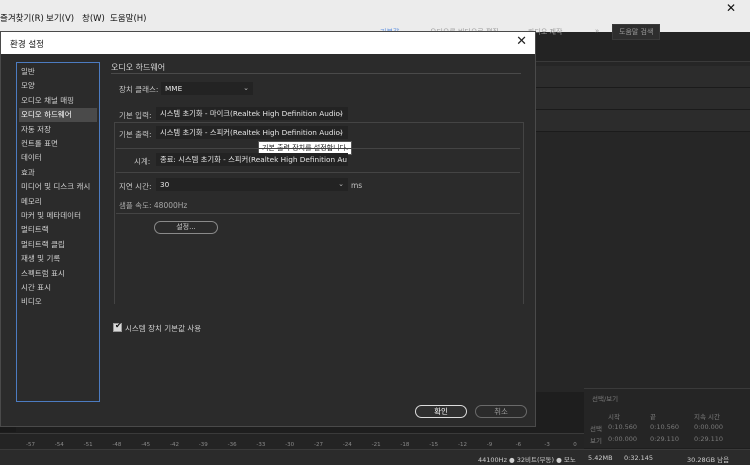 The height and width of the screenshot is (465, 750). Describe the element at coordinates (434, 445) in the screenshot. I see `ruler-tick: -15` at that location.